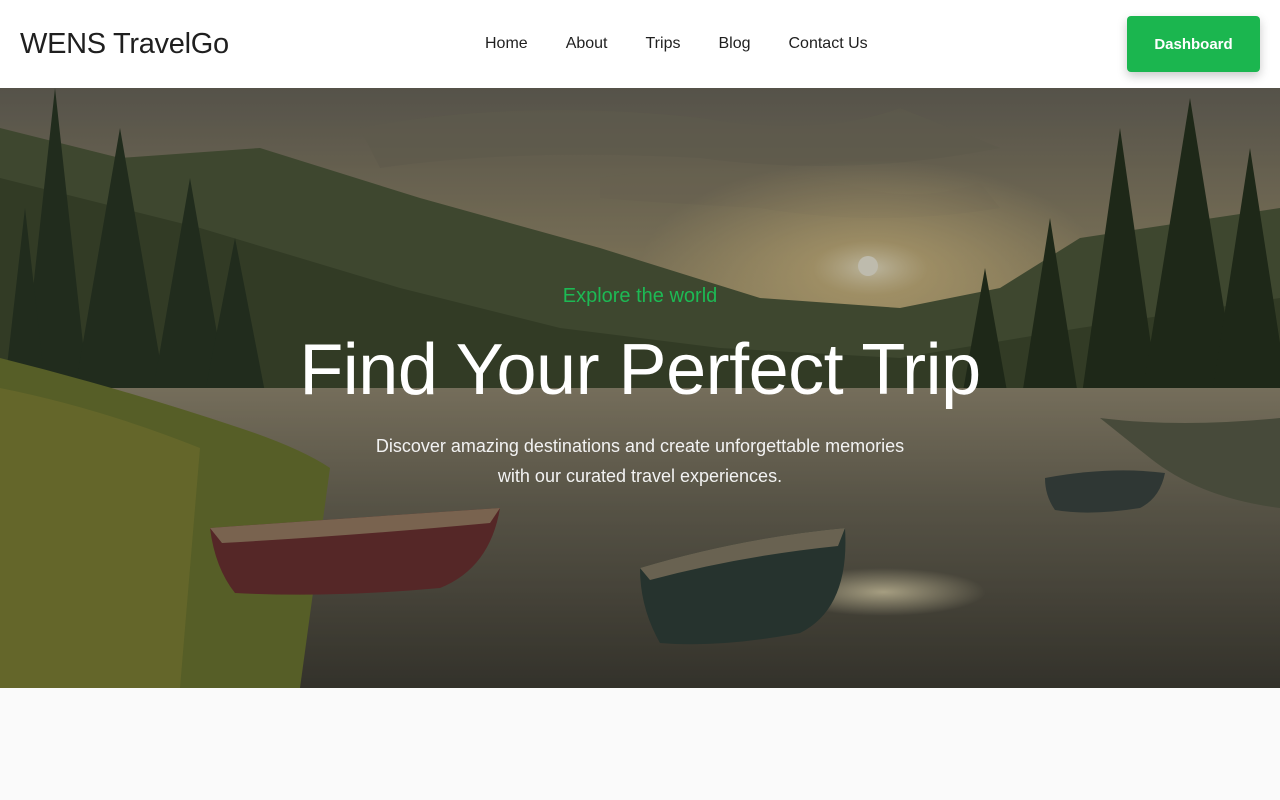 The width and height of the screenshot is (1280, 800). Describe the element at coordinates (1193, 44) in the screenshot. I see `dashboard-button: Dashboard` at that location.